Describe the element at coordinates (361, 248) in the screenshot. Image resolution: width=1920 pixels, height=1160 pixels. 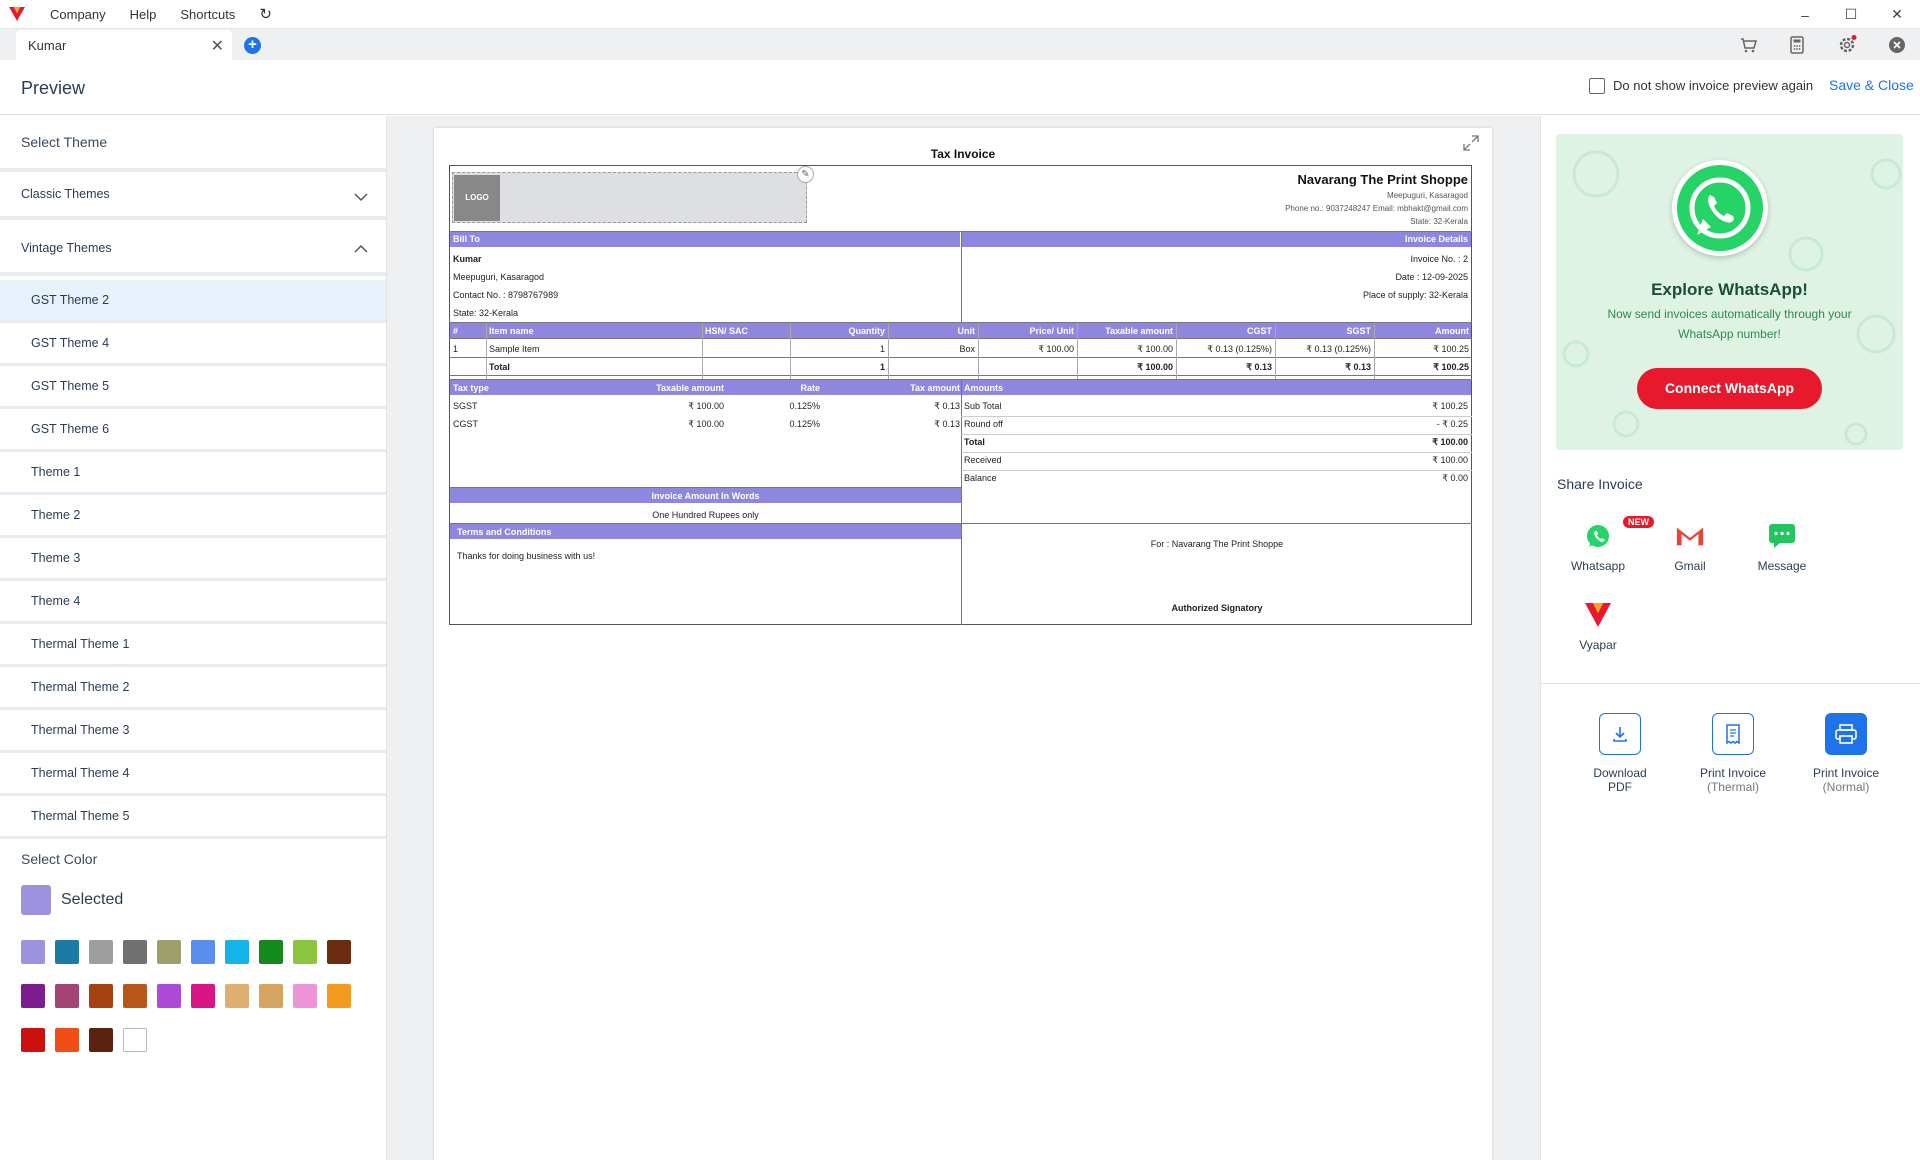
I see `chevron-up-icon` at that location.